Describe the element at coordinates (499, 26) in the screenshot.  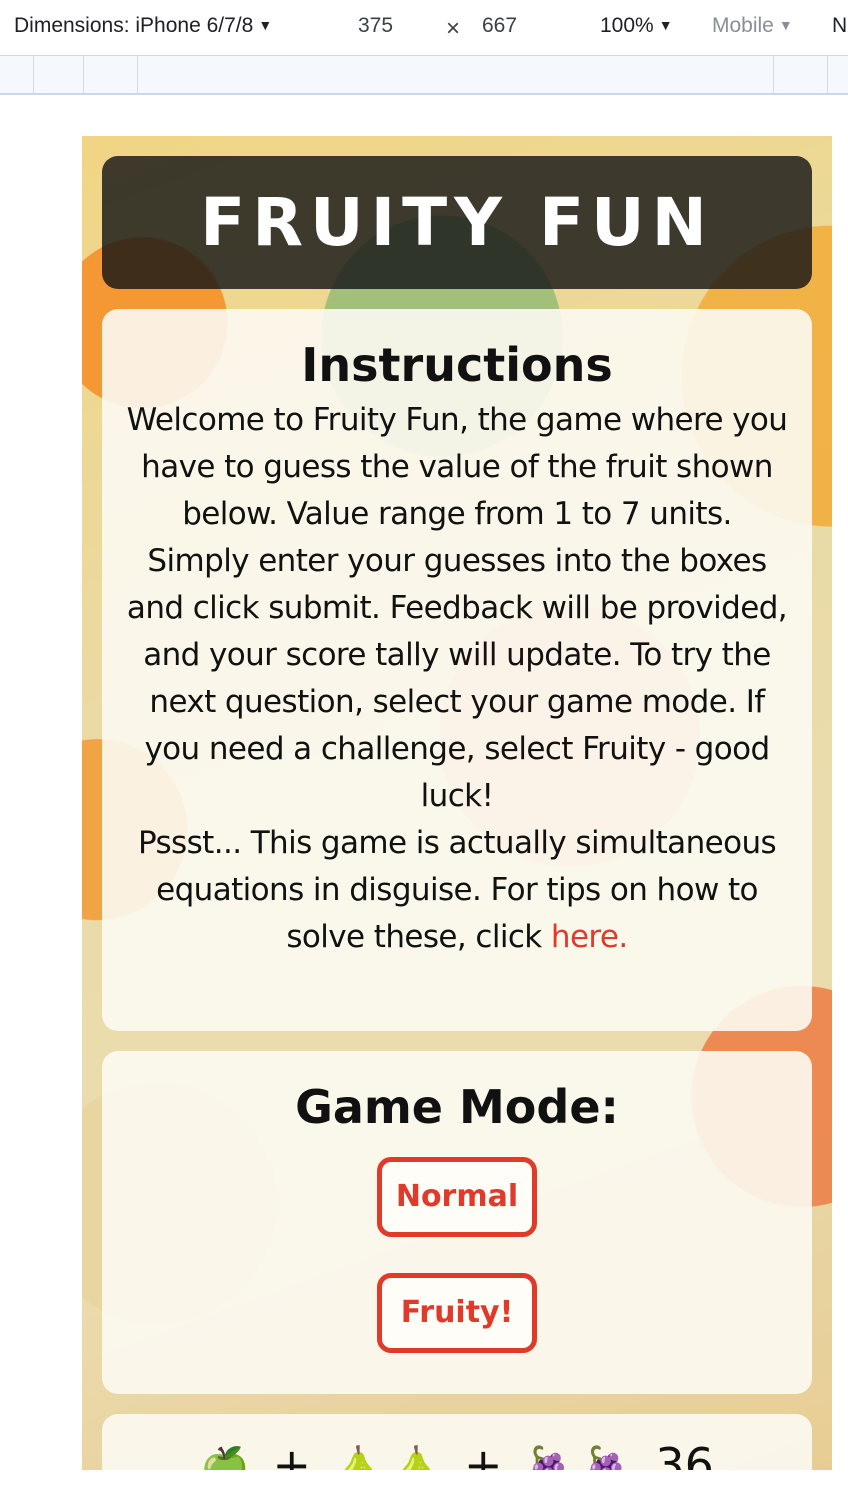
I see `viewport-height-field: 667` at that location.